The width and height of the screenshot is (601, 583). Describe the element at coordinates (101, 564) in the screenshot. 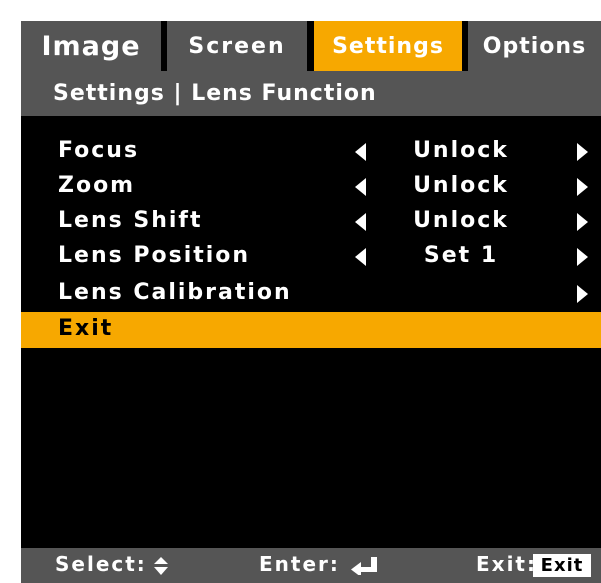

I see `select-hint: Select:` at that location.